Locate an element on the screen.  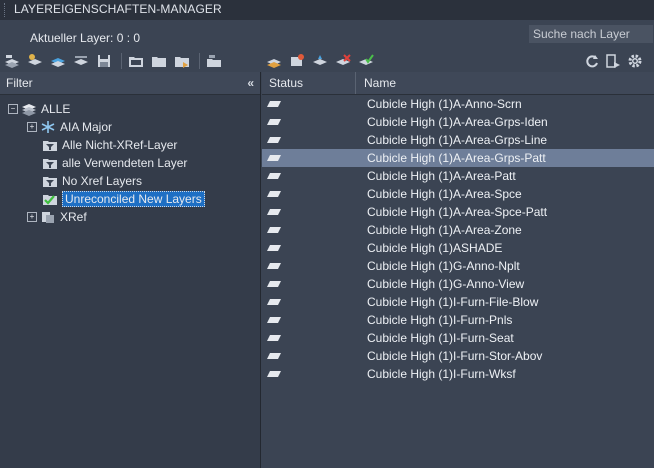
folder-open-icon is located at coordinates (160, 61).